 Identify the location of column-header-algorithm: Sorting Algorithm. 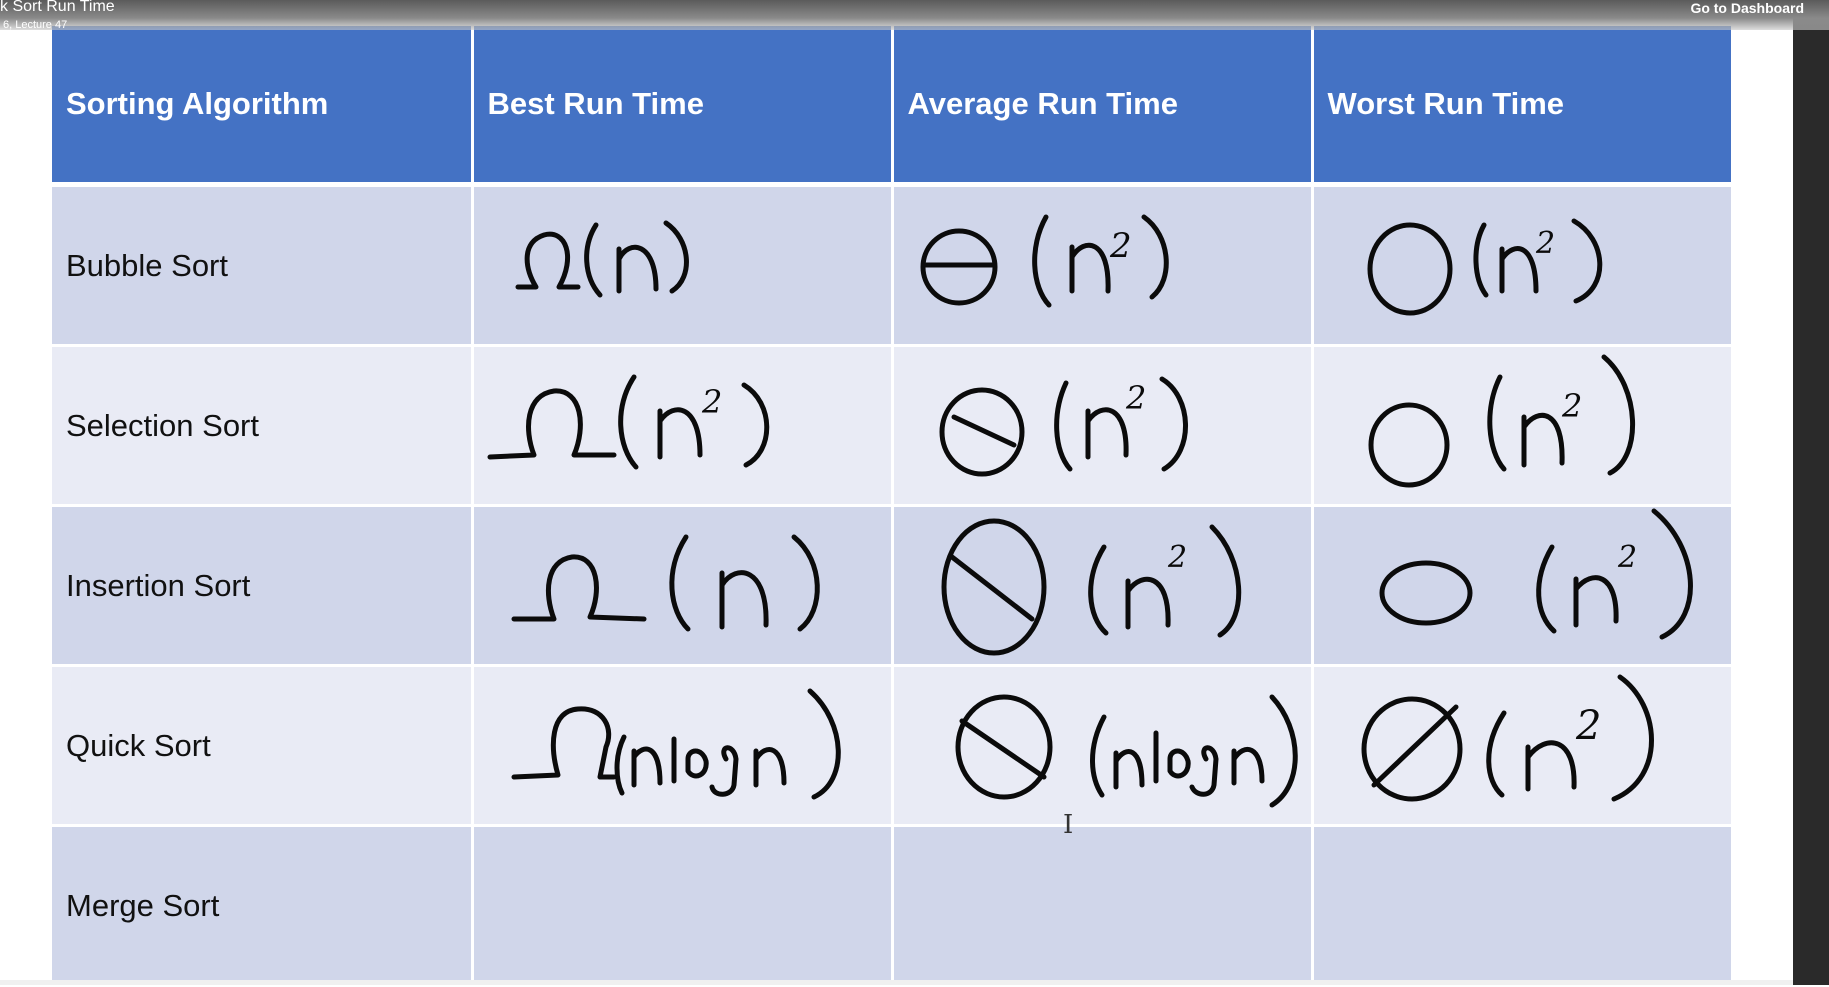
(263, 106).